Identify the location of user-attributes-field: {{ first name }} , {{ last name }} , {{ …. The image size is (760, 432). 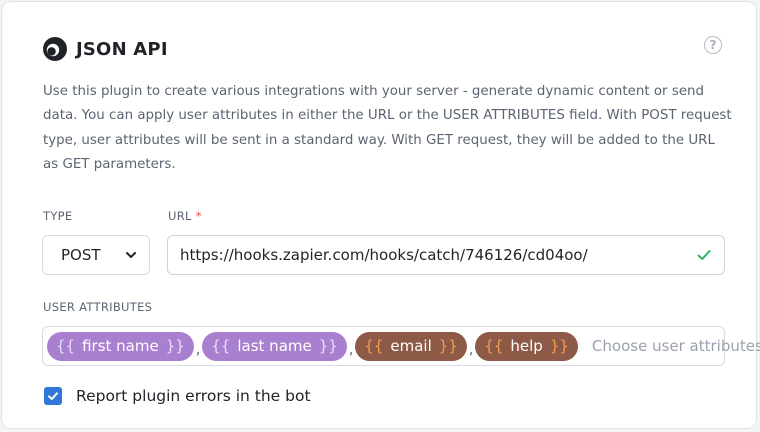
(401, 346).